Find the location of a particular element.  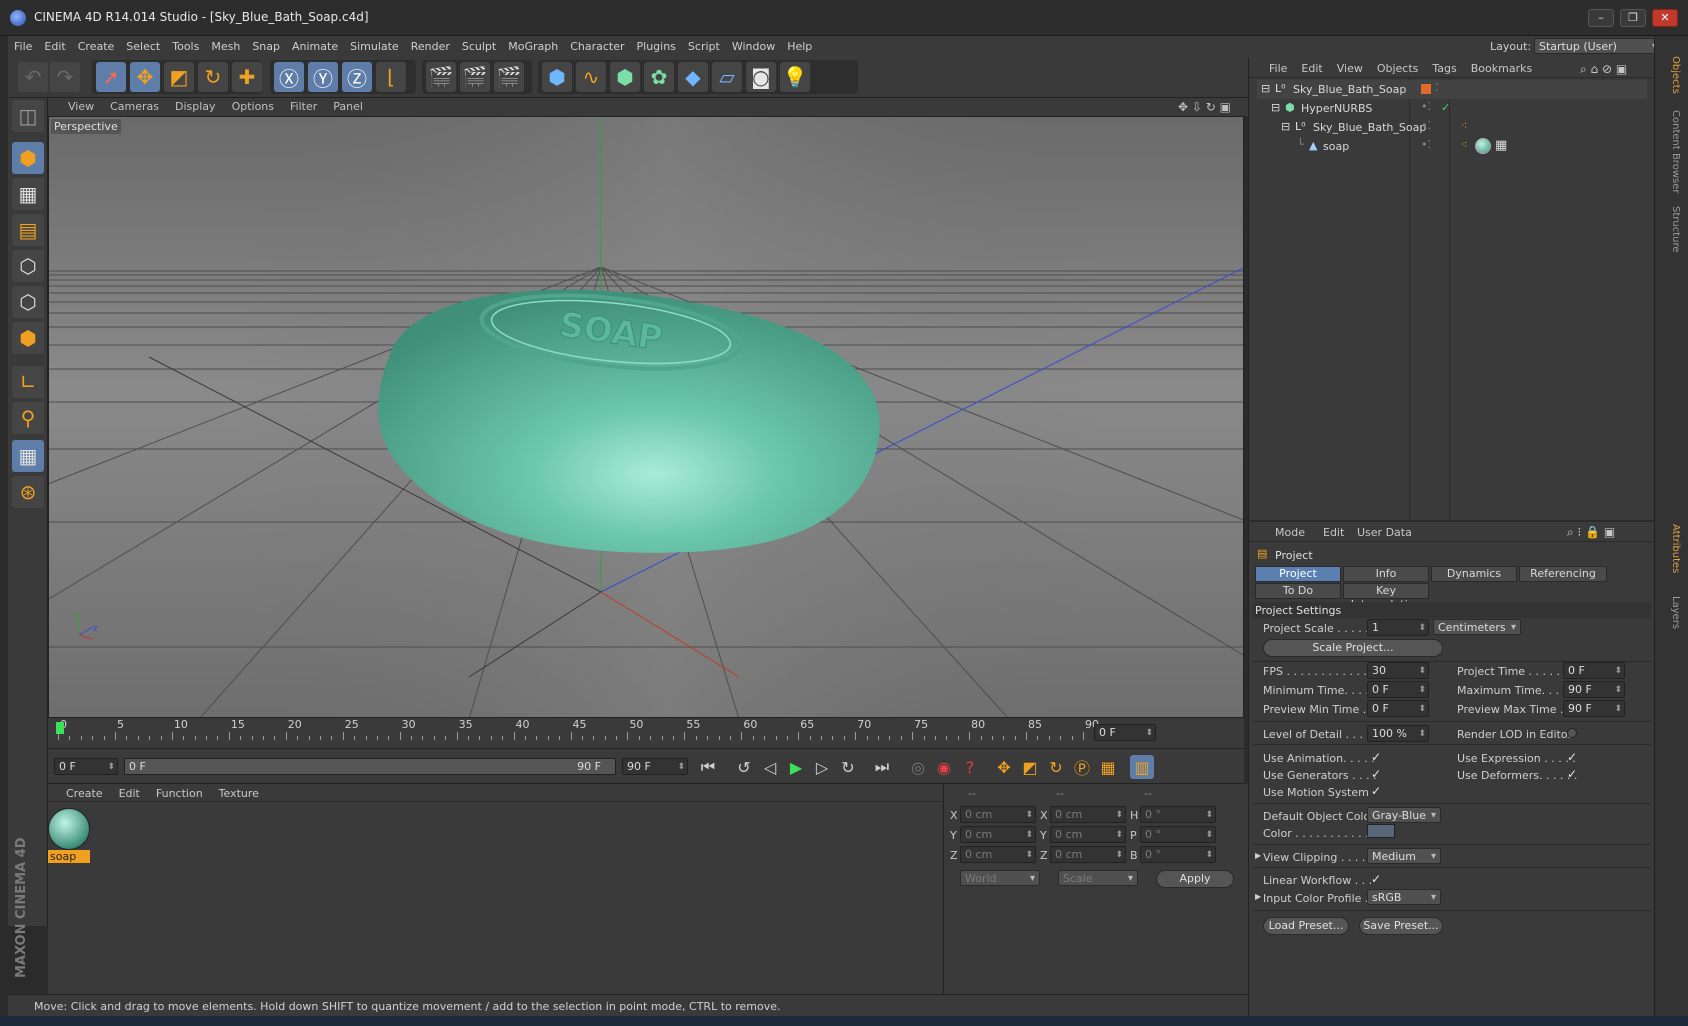

menu-render: Render is located at coordinates (430, 44).